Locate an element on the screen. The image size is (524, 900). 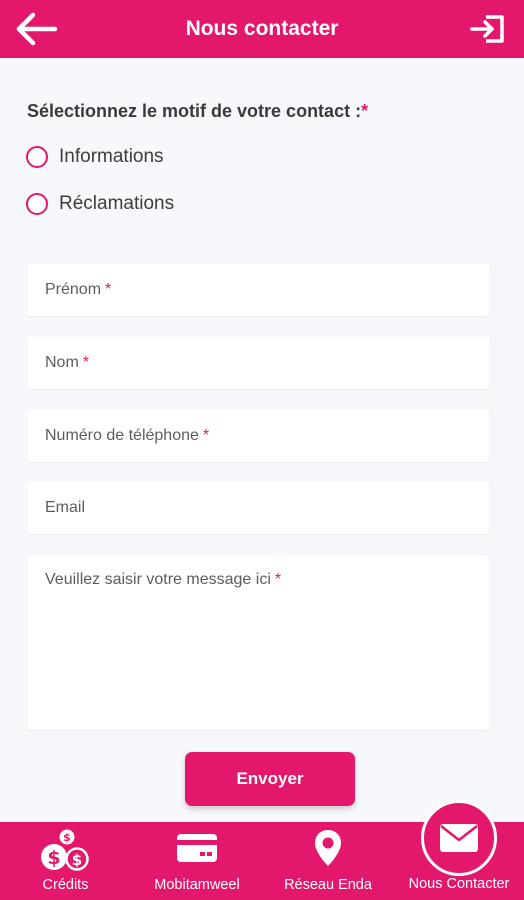
map-pin-icon is located at coordinates (328, 848).